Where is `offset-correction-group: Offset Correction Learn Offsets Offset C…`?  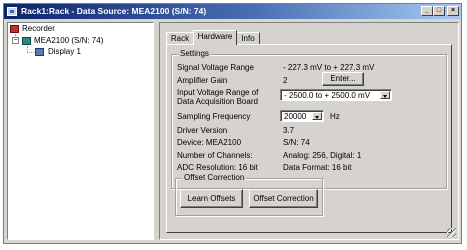 offset-correction-group: Offset Correction Learn Offsets Offset C… is located at coordinates (249, 194).